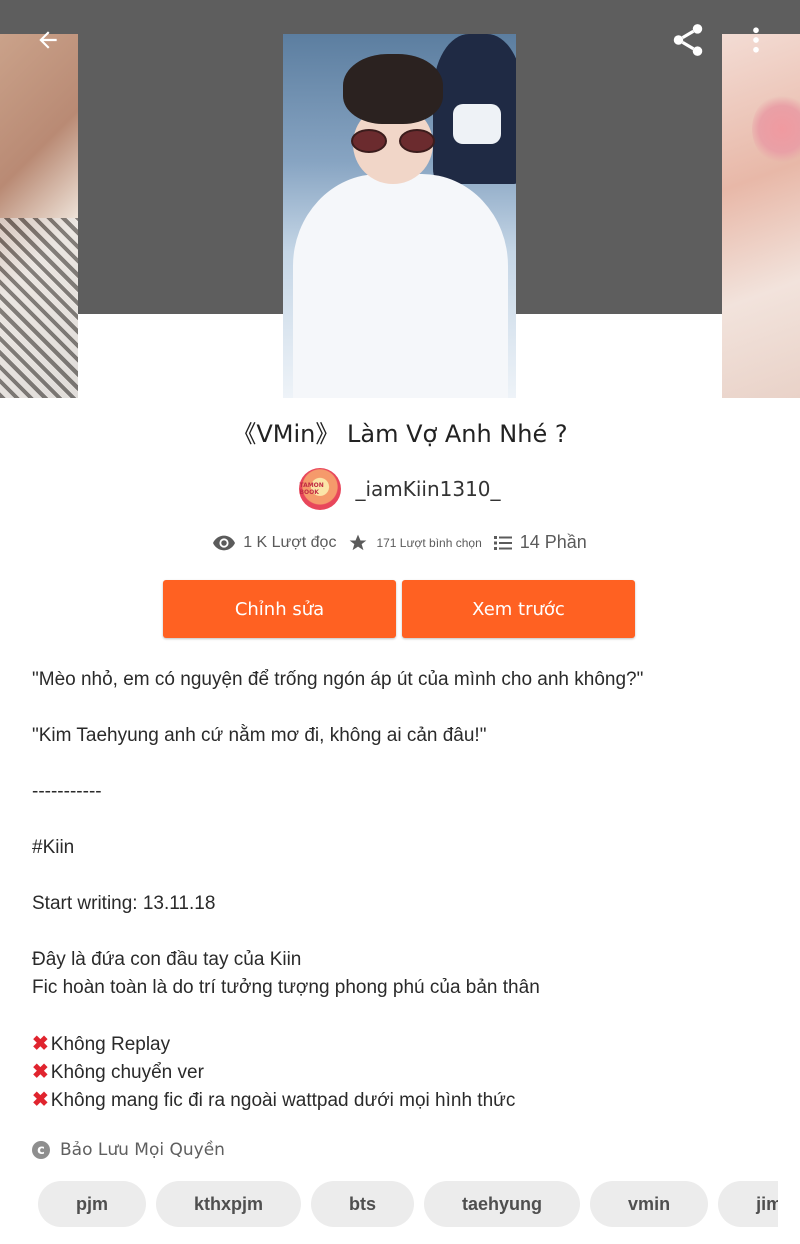  I want to click on cover-figure-hair, so click(393, 89).